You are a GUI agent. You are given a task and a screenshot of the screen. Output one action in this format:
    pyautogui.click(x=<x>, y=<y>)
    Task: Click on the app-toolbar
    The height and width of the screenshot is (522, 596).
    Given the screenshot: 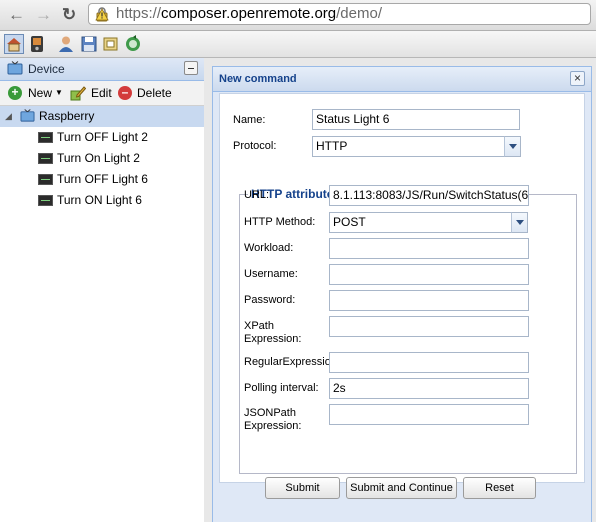 What is the action you would take?
    pyautogui.click(x=298, y=44)
    